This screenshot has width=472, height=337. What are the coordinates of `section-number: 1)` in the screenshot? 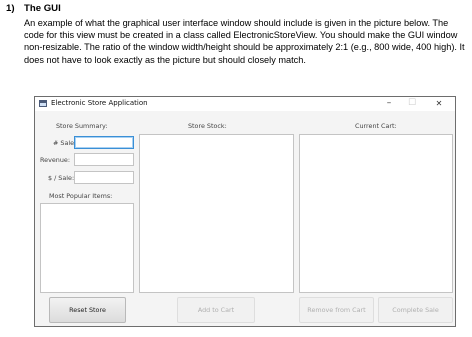 It's located at (10, 8).